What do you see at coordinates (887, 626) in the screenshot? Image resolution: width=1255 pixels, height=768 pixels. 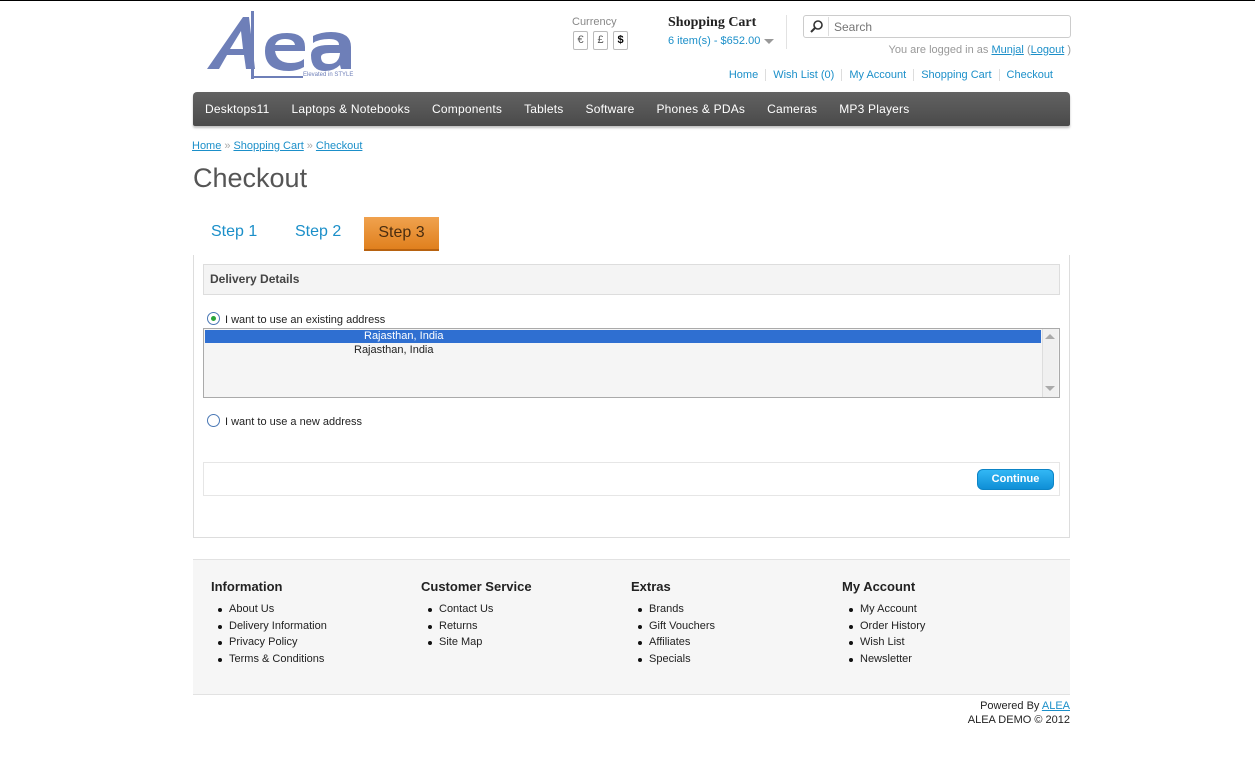 I see `footer-link-order-history: Order History` at bounding box center [887, 626].